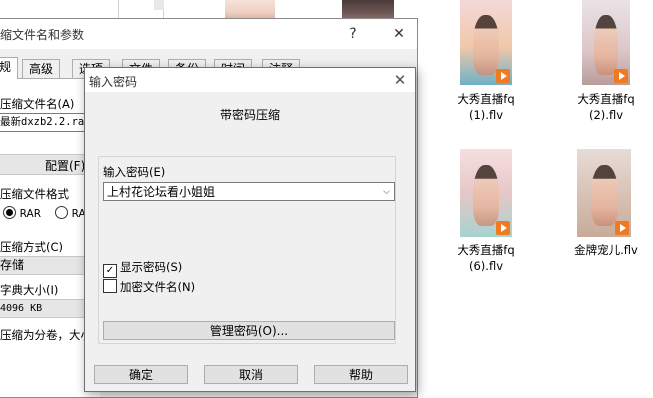  Describe the element at coordinates (9, 68) in the screenshot. I see `tab-general: 规` at that location.